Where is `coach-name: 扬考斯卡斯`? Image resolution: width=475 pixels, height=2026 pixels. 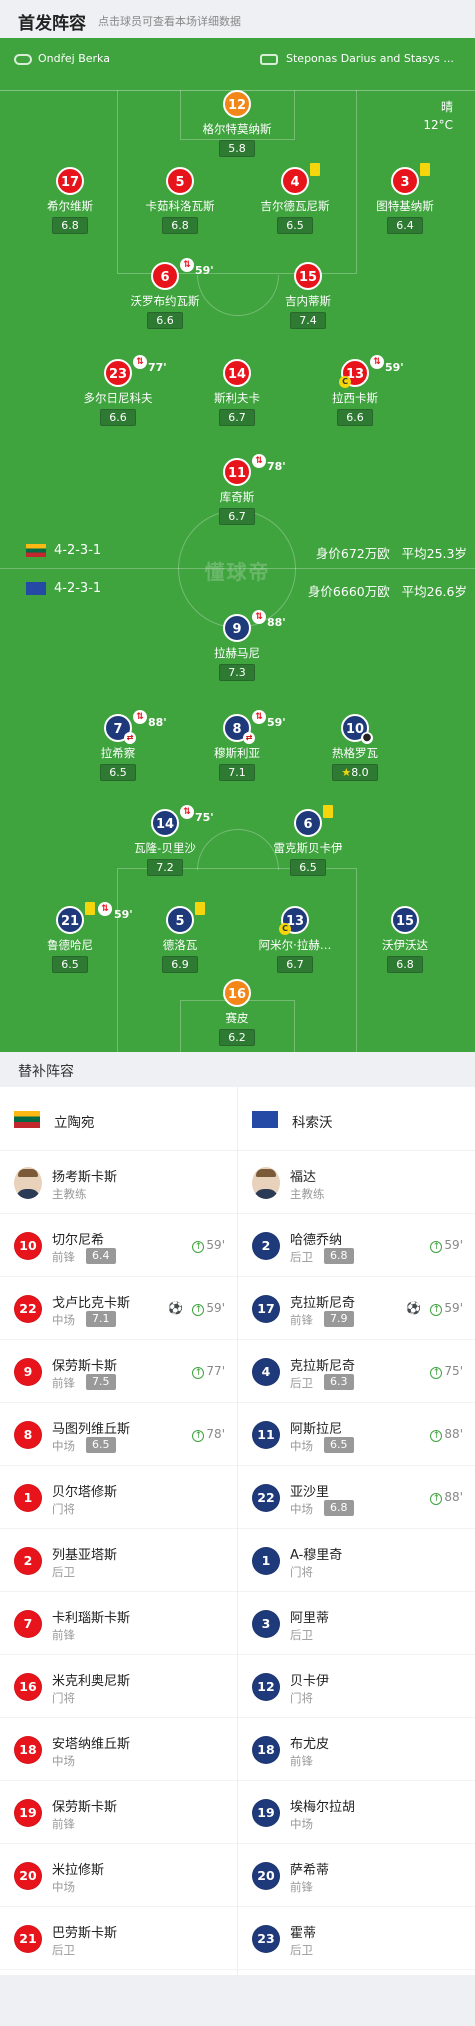
coach-name: 扬考斯卡斯 is located at coordinates (85, 1177).